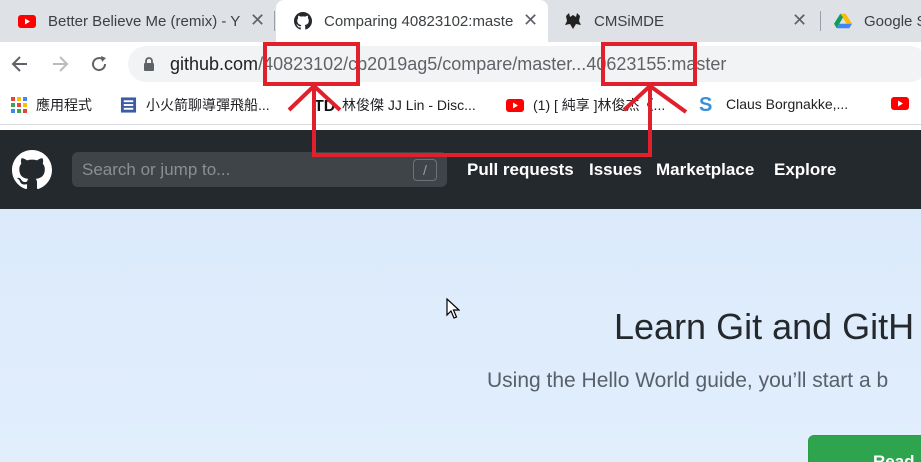 Image resolution: width=921 pixels, height=462 pixels. I want to click on back-arrow-icon, so click(19, 64).